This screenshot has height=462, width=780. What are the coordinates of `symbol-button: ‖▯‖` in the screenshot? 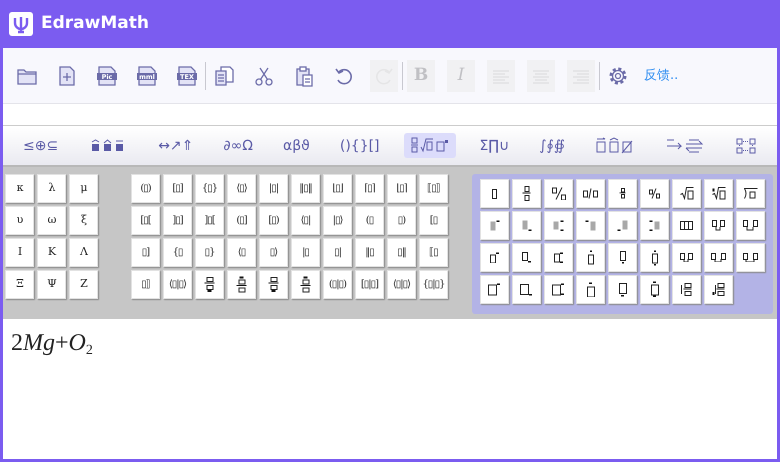 It's located at (305, 188).